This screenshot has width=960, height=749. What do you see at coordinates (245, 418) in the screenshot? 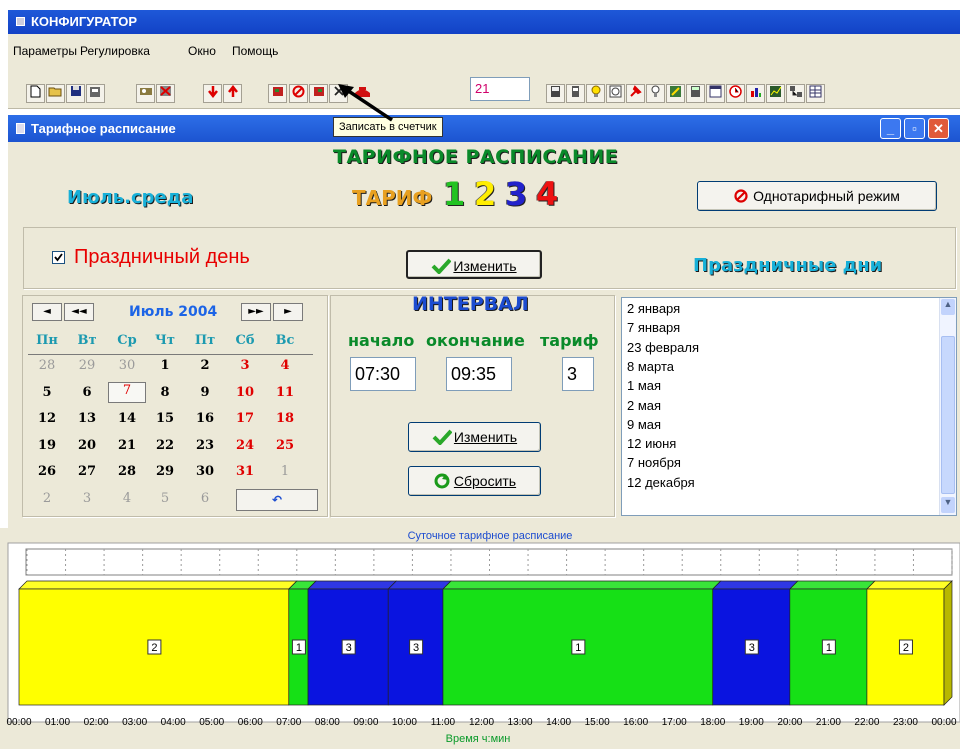
I see `calendar-day: 17` at bounding box center [245, 418].